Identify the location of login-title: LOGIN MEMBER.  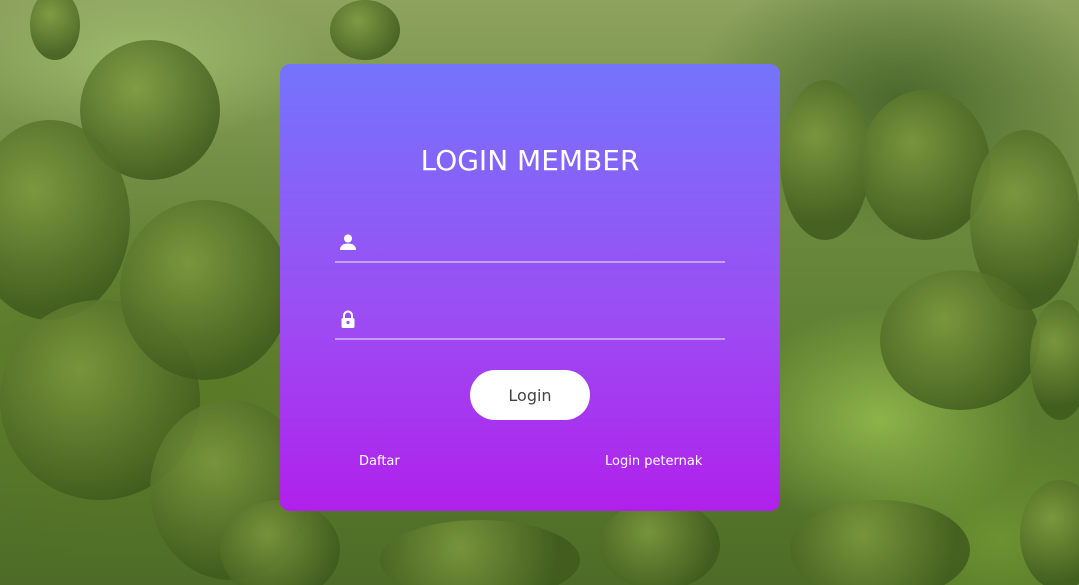
(530, 160).